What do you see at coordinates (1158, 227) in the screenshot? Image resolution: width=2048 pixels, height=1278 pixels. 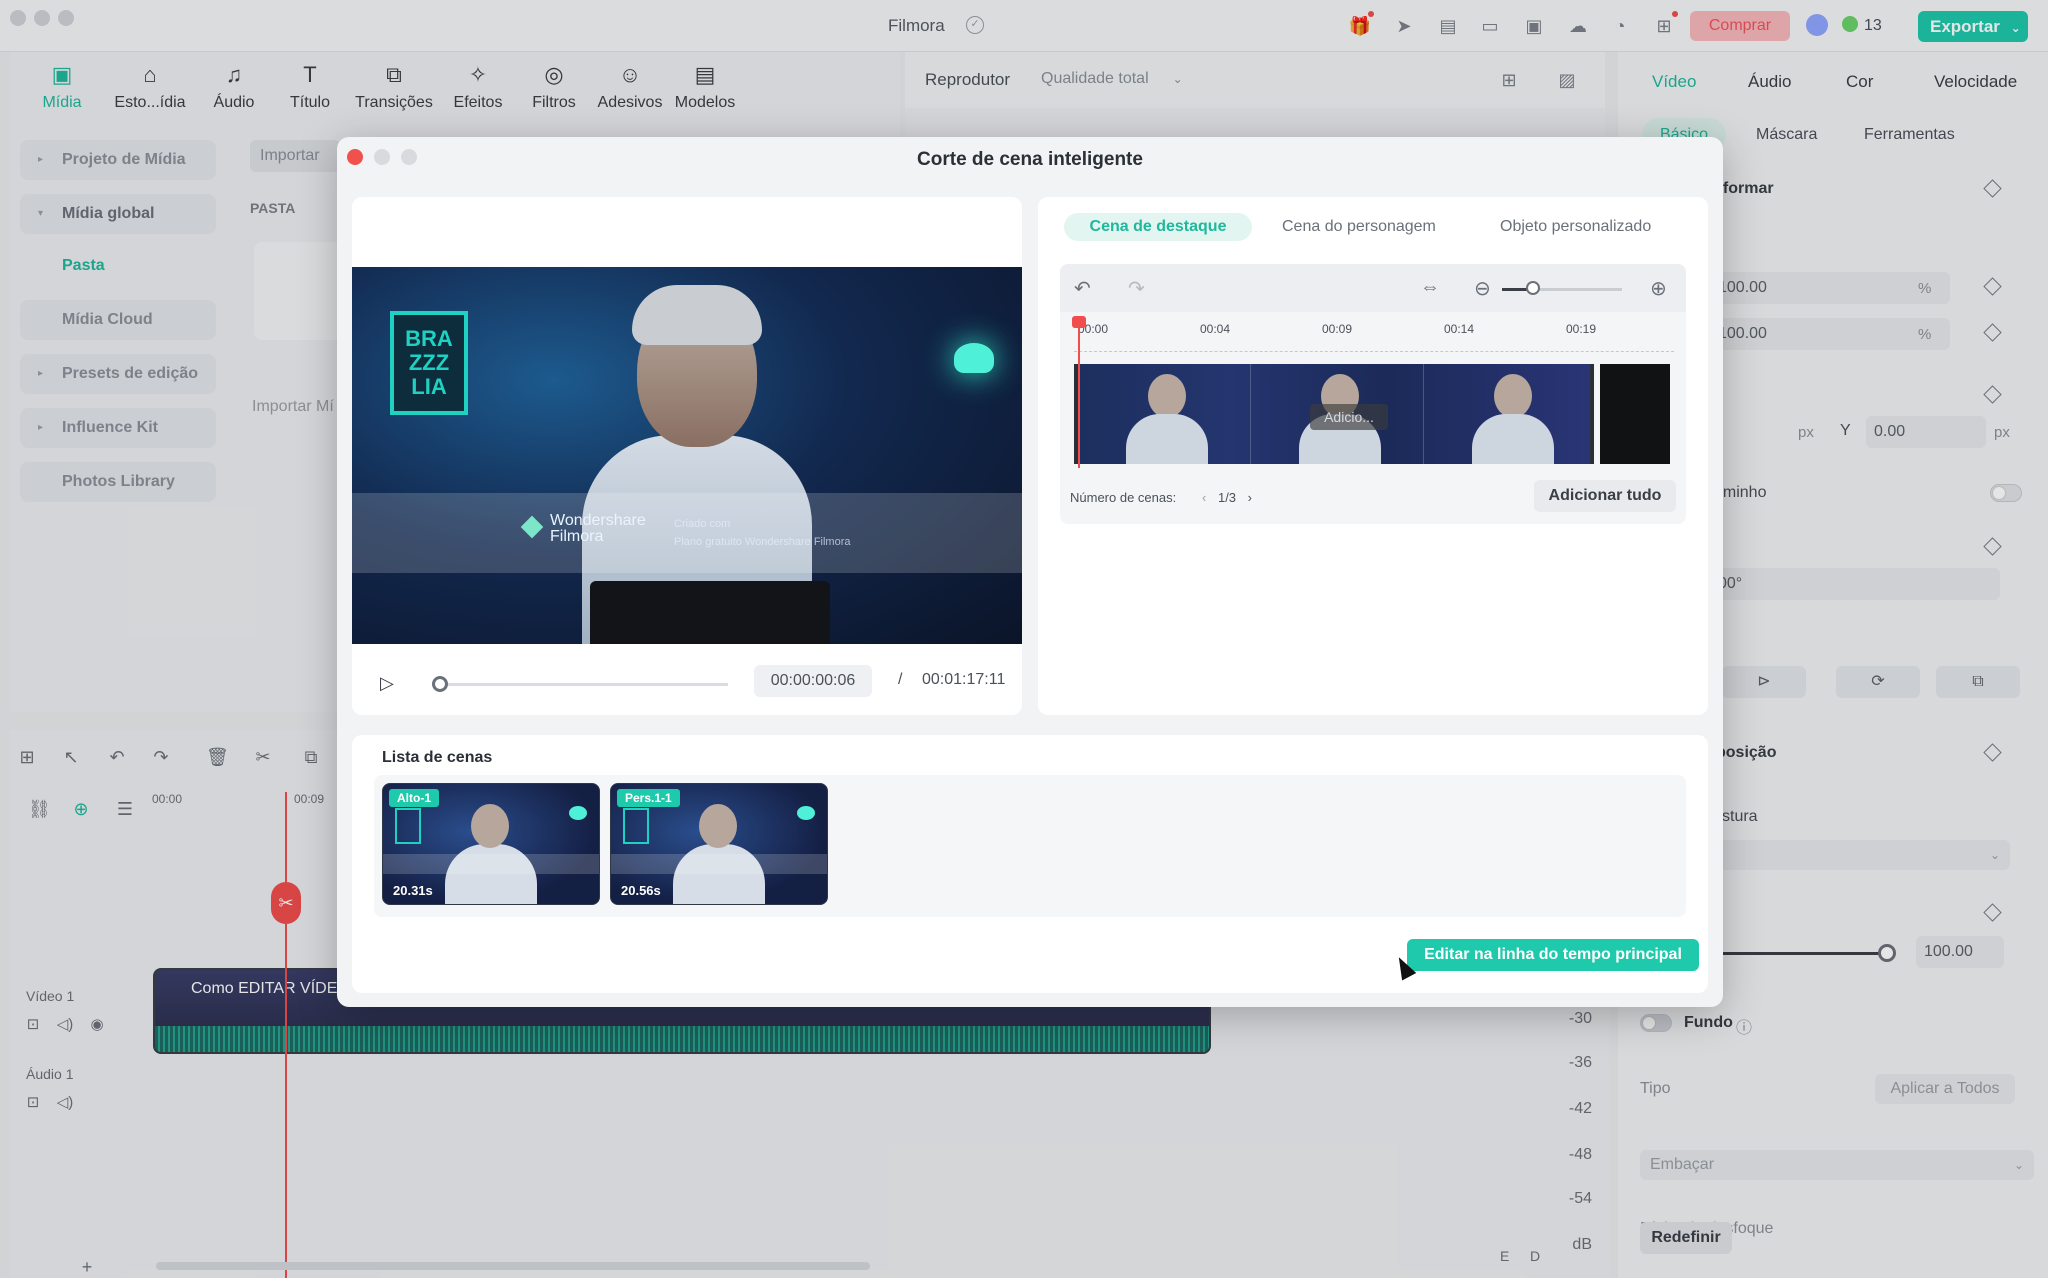 I see `tab-highlight-scene: Cena de destaque` at bounding box center [1158, 227].